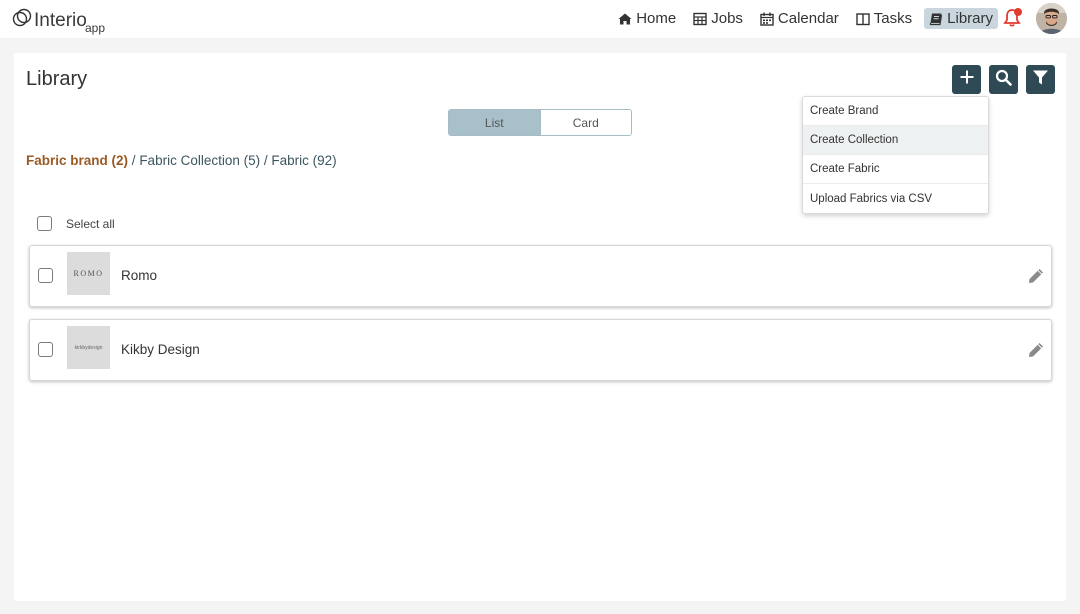 This screenshot has width=1080, height=614. I want to click on plus-icon, so click(967, 79).